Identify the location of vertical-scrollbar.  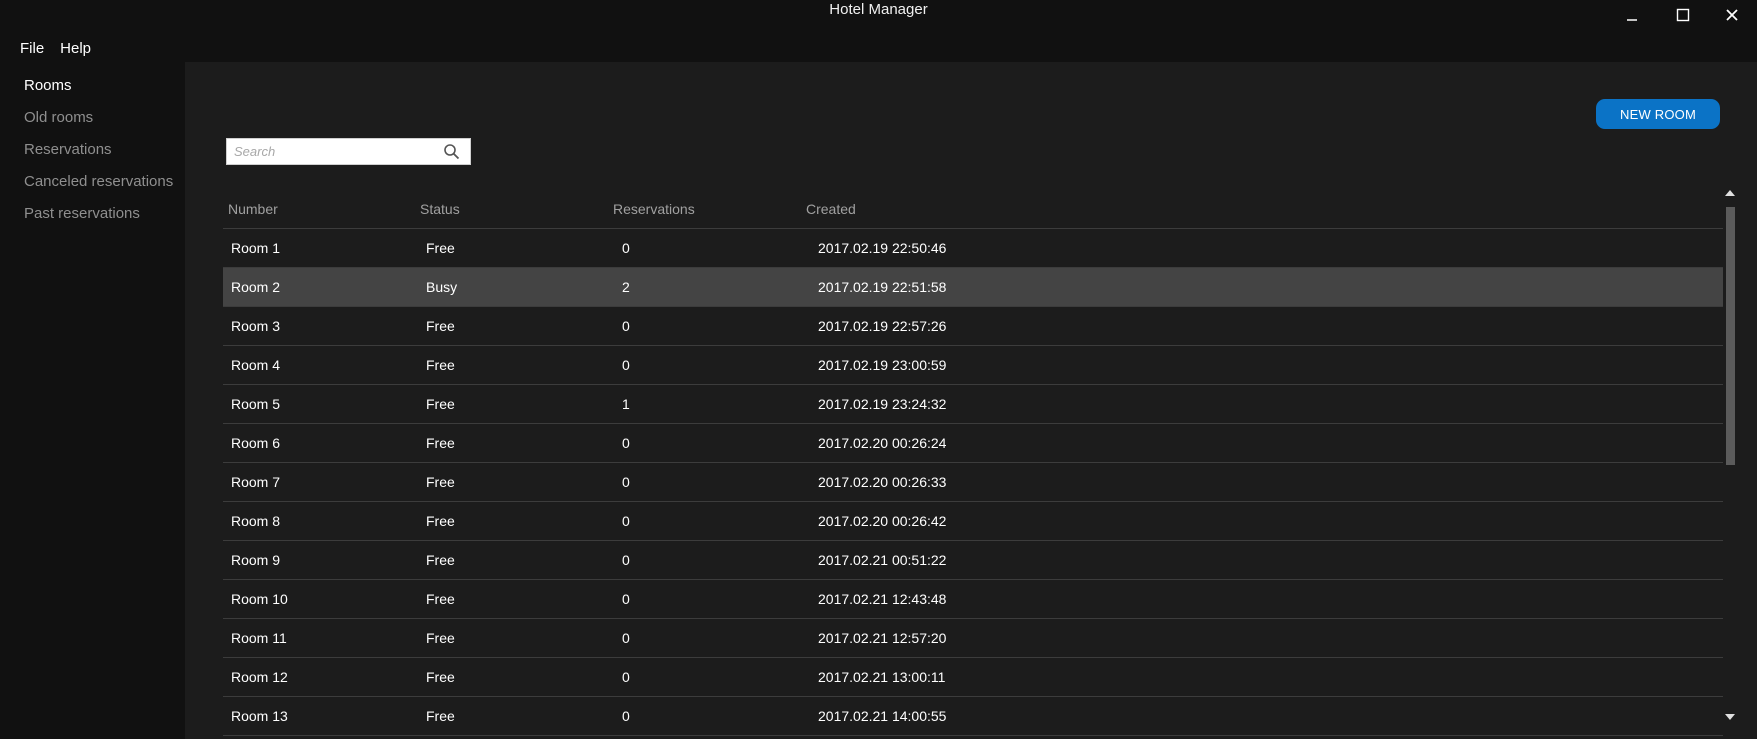
(1730, 455).